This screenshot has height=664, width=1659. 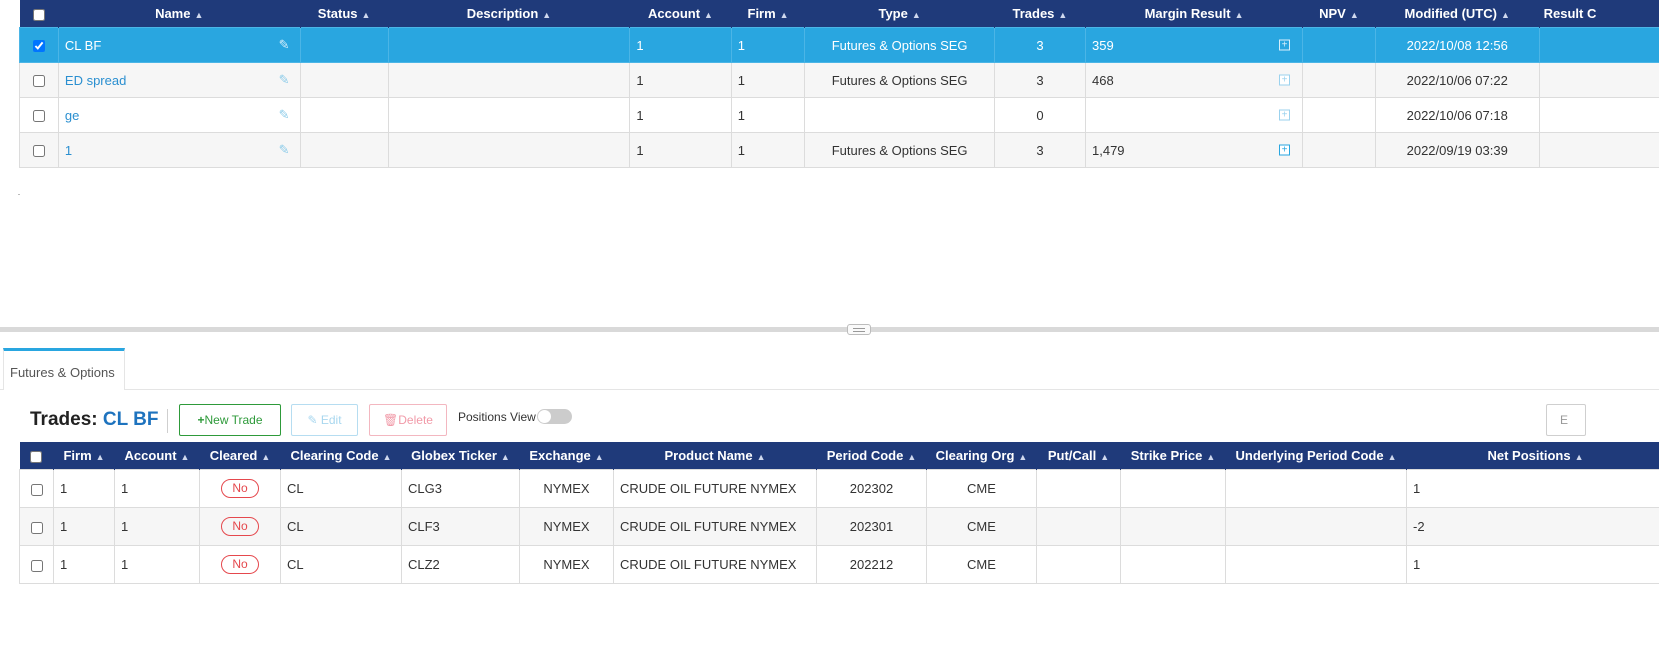 What do you see at coordinates (230, 420) in the screenshot?
I see `new-trade-button: +New Trade` at bounding box center [230, 420].